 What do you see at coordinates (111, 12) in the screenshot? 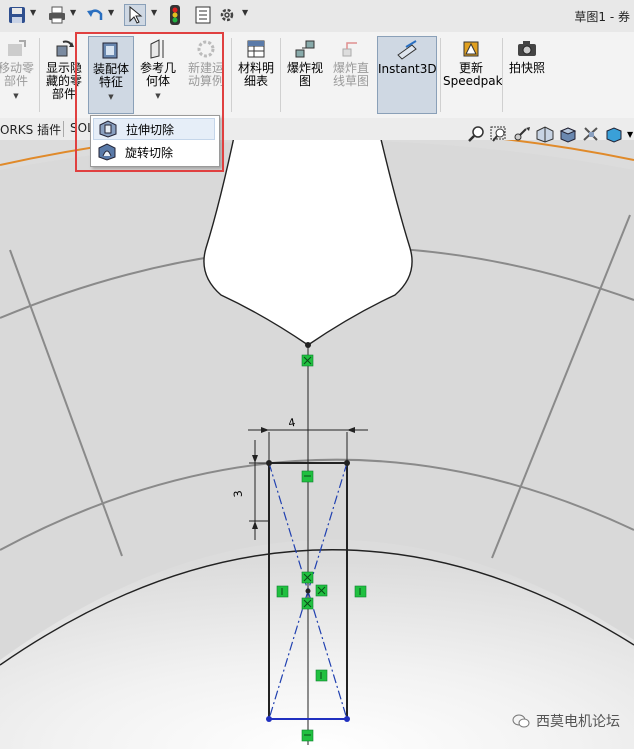
I see `undo-dropdown-icon: ▼` at bounding box center [111, 12].